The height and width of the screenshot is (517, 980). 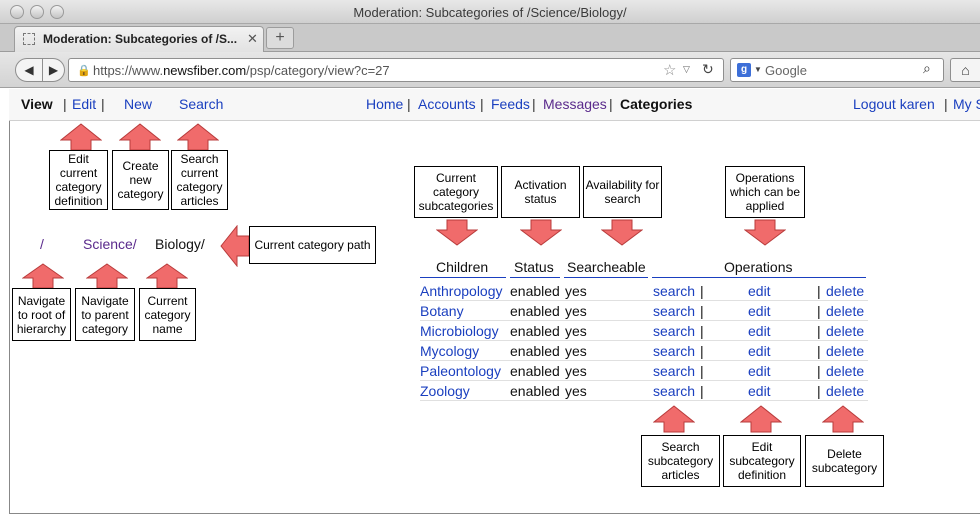 What do you see at coordinates (138, 104) in the screenshot?
I see `new-link: New` at bounding box center [138, 104].